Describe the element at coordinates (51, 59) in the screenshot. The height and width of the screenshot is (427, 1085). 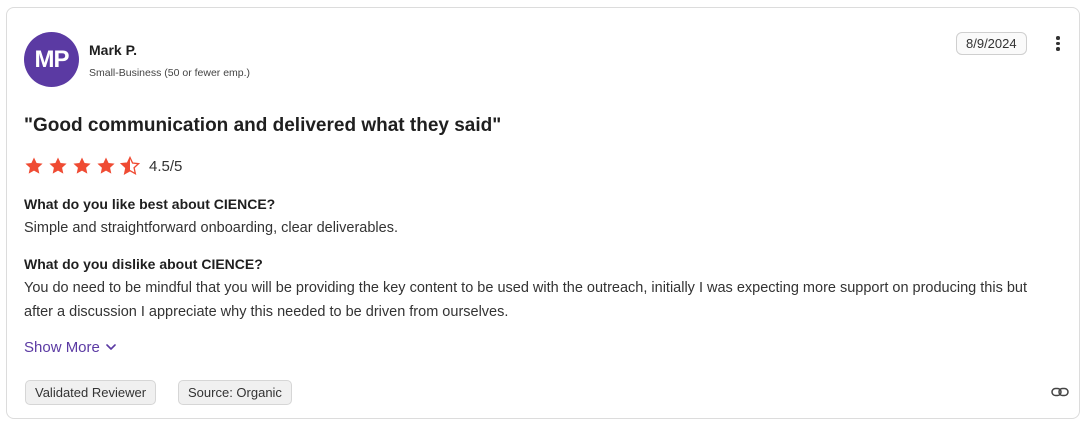
I see `avatar: MP` at that location.